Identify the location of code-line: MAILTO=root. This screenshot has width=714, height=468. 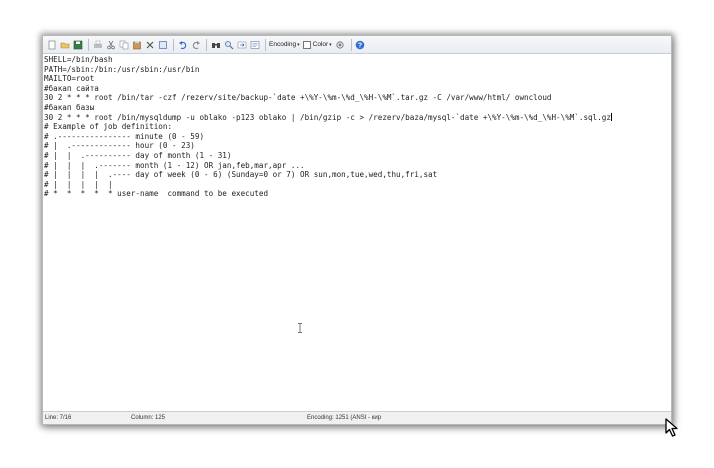
(69, 79).